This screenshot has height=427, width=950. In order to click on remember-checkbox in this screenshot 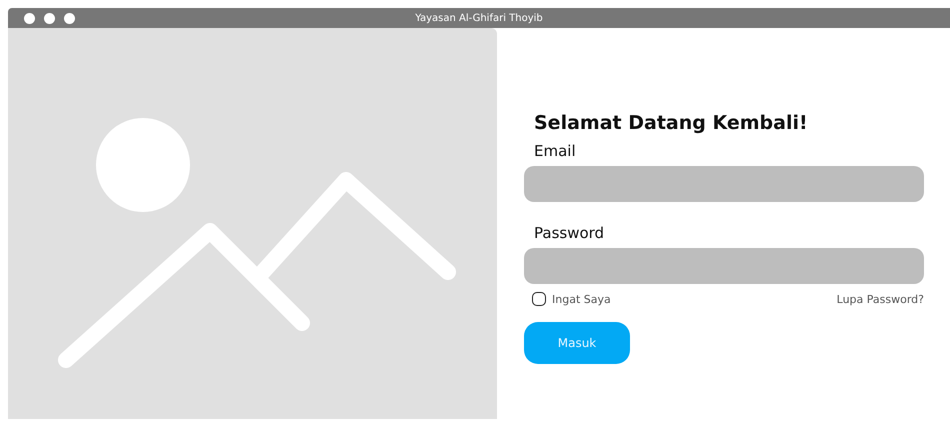, I will do `click(539, 299)`.